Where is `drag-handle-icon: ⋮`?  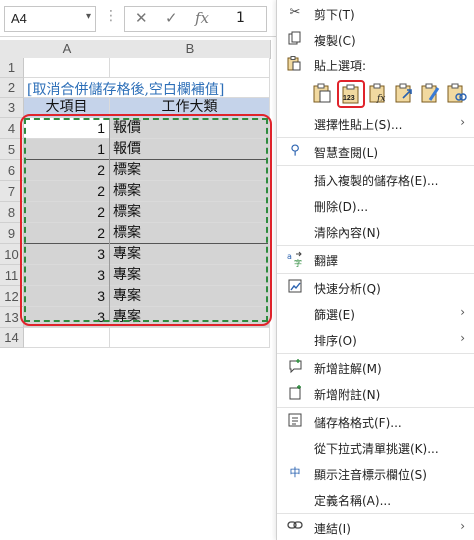 drag-handle-icon: ⋮ is located at coordinates (111, 16).